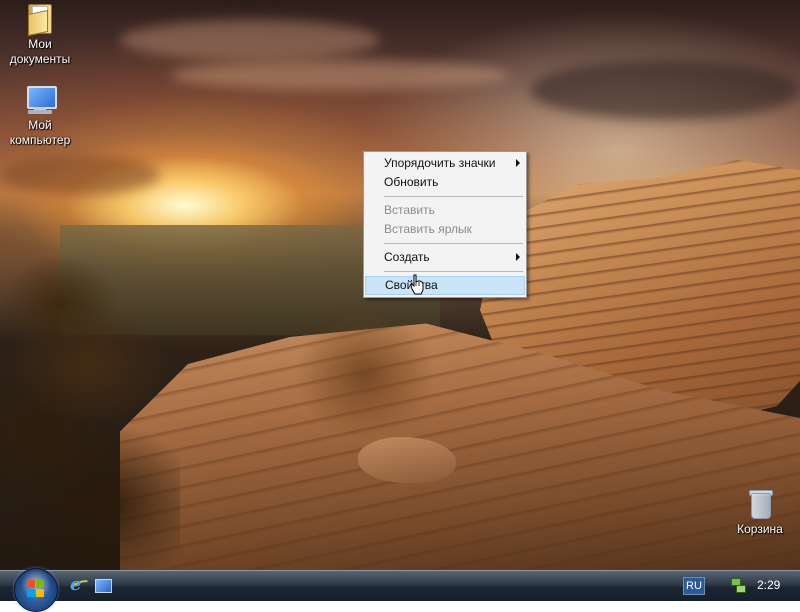 This screenshot has width=800, height=612. Describe the element at coordinates (760, 529) in the screenshot. I see `desktop-icon-label: Корзина` at that location.